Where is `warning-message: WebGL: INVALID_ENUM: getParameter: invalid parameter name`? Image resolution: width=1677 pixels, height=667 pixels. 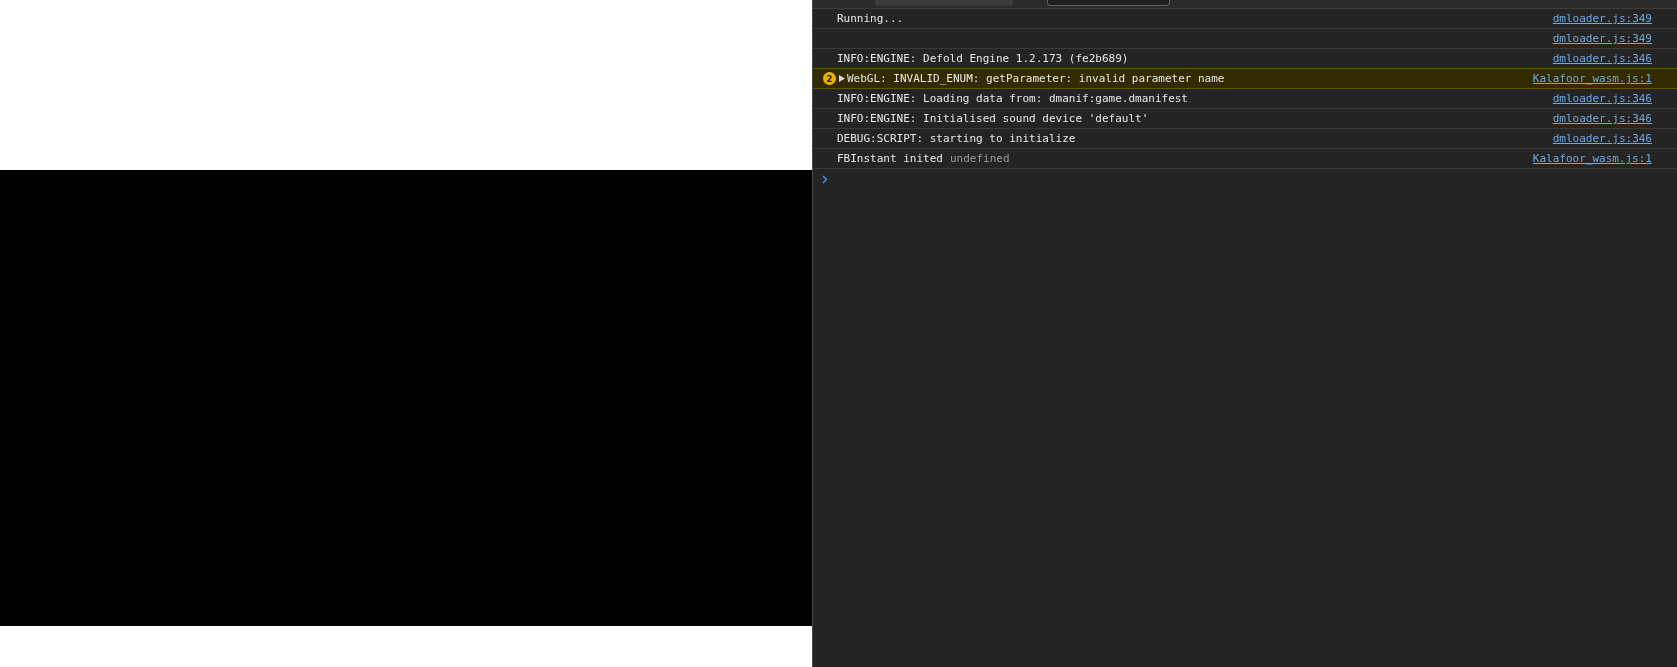
warning-message: WebGL: INVALID_ENUM: getParameter: invalid parameter name is located at coordinates (1036, 78).